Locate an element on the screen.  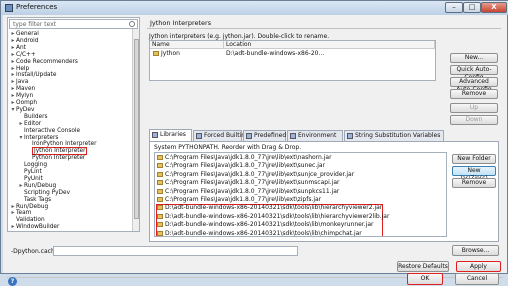
tab-libraries: Libraries is located at coordinates (170, 135).